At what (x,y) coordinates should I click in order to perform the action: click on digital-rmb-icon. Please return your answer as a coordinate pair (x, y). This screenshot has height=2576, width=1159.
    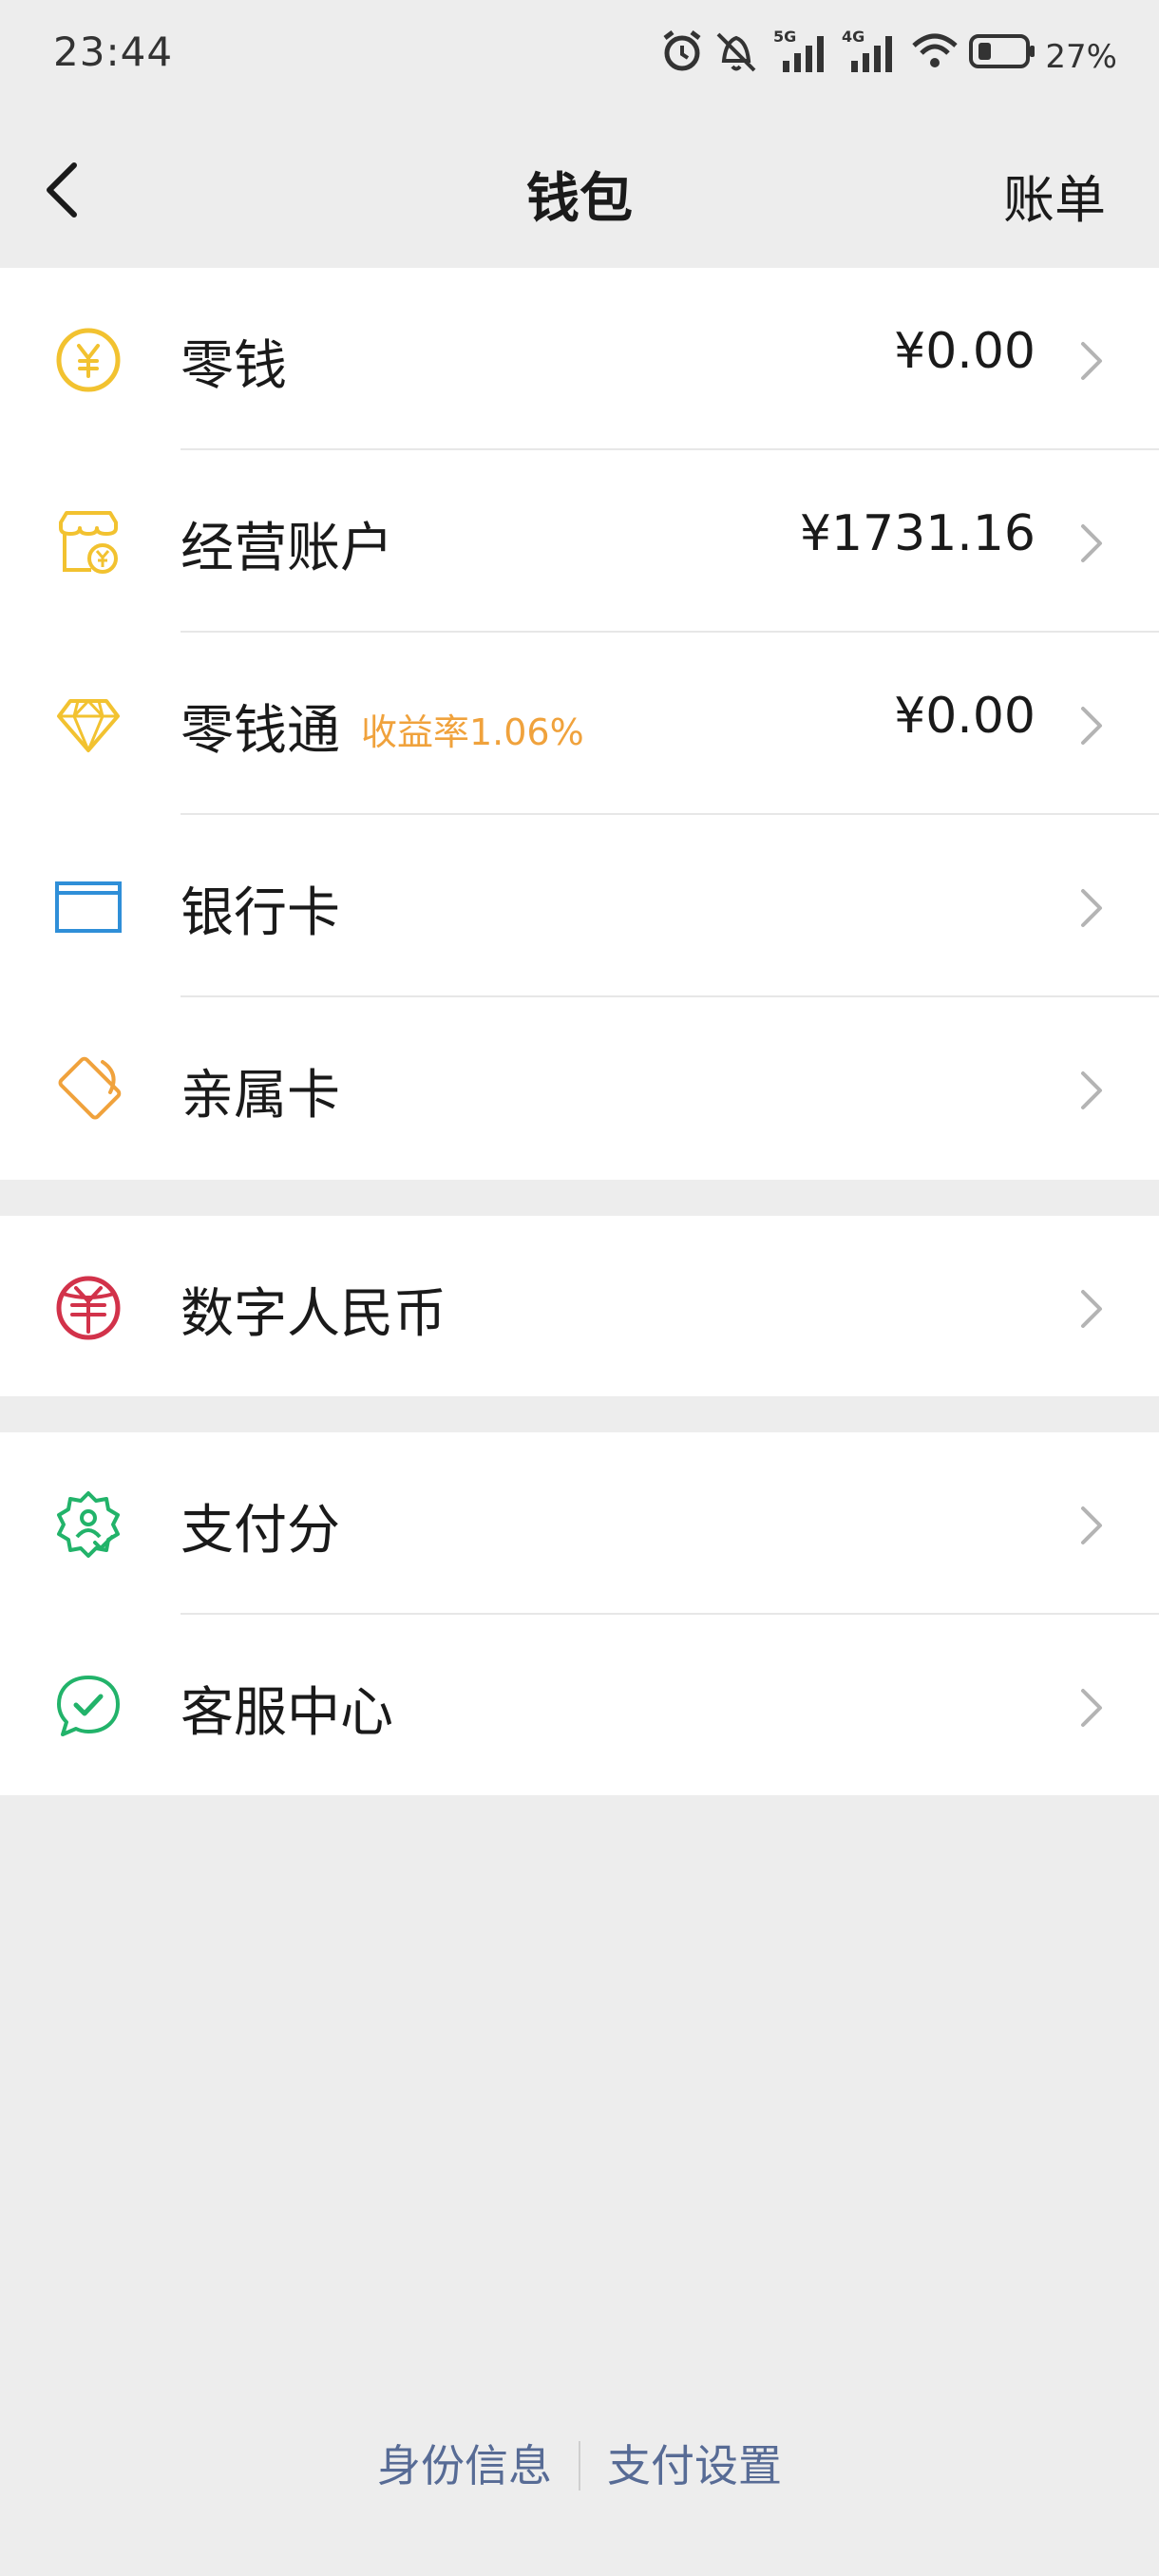
    Looking at the image, I should click on (88, 1308).